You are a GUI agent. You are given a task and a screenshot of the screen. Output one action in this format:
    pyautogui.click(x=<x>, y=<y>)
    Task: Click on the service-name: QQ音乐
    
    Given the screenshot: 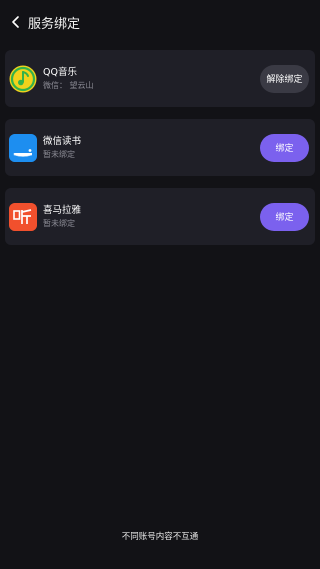 What is the action you would take?
    pyautogui.click(x=60, y=72)
    